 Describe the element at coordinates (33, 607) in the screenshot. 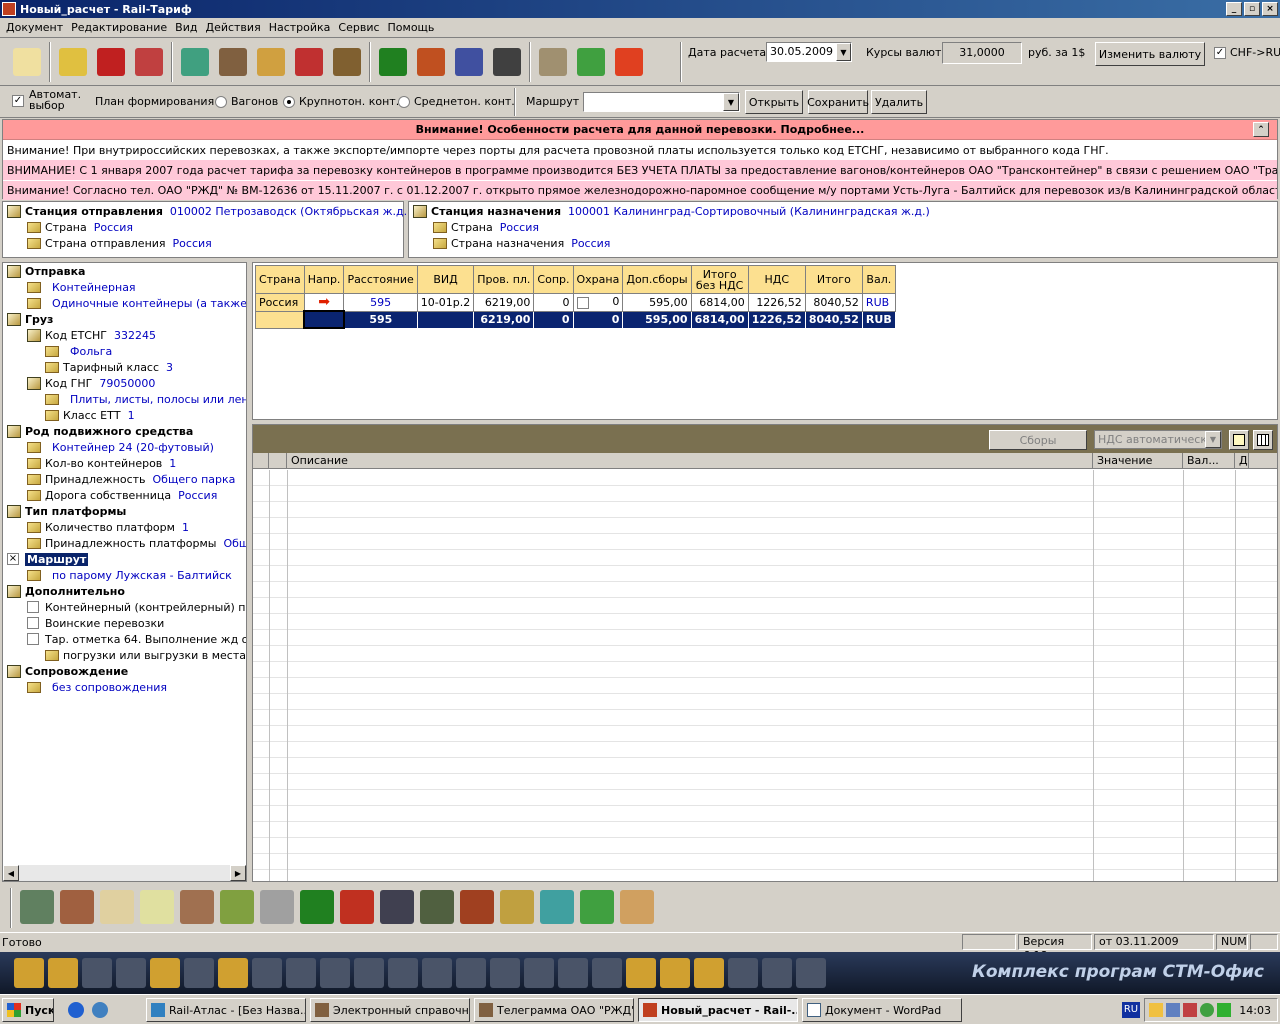

I see `opt1-checkbox` at that location.